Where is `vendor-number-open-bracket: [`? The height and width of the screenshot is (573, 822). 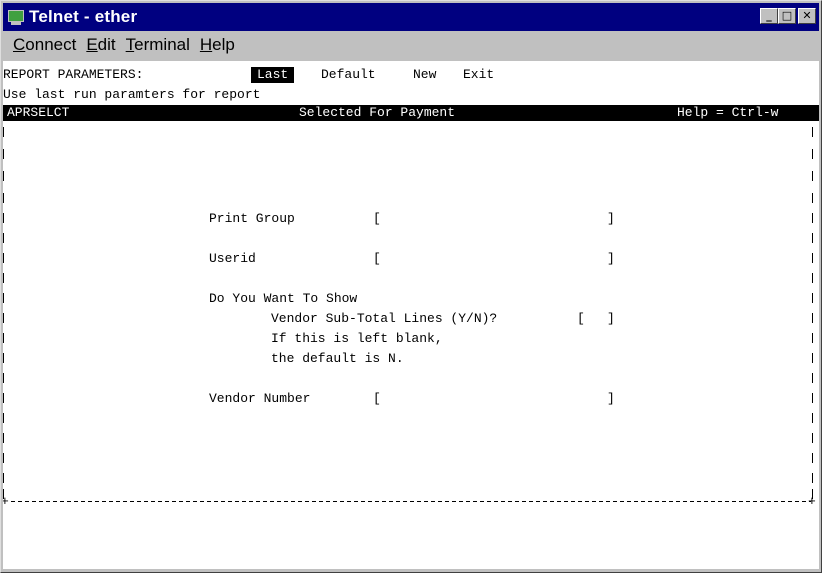 vendor-number-open-bracket: [ is located at coordinates (377, 398).